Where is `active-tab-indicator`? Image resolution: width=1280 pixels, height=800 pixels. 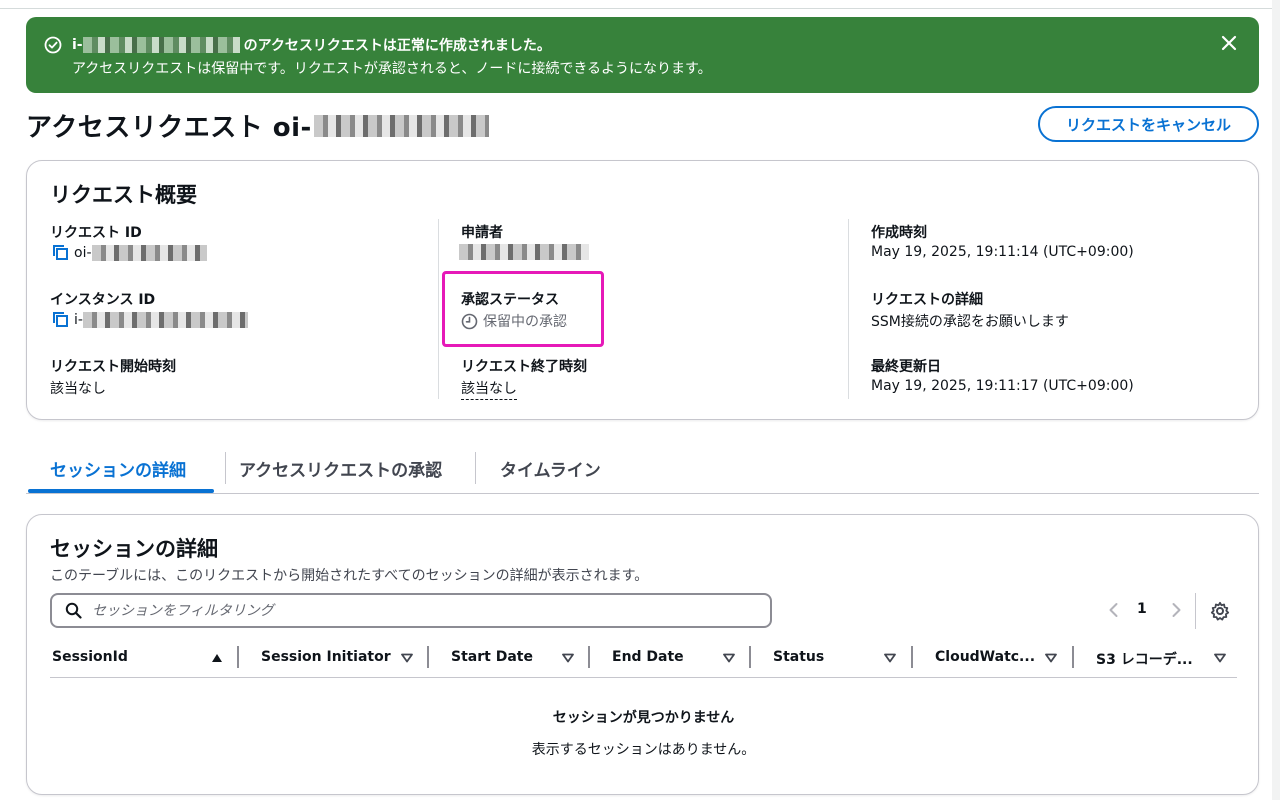
active-tab-indicator is located at coordinates (121, 491).